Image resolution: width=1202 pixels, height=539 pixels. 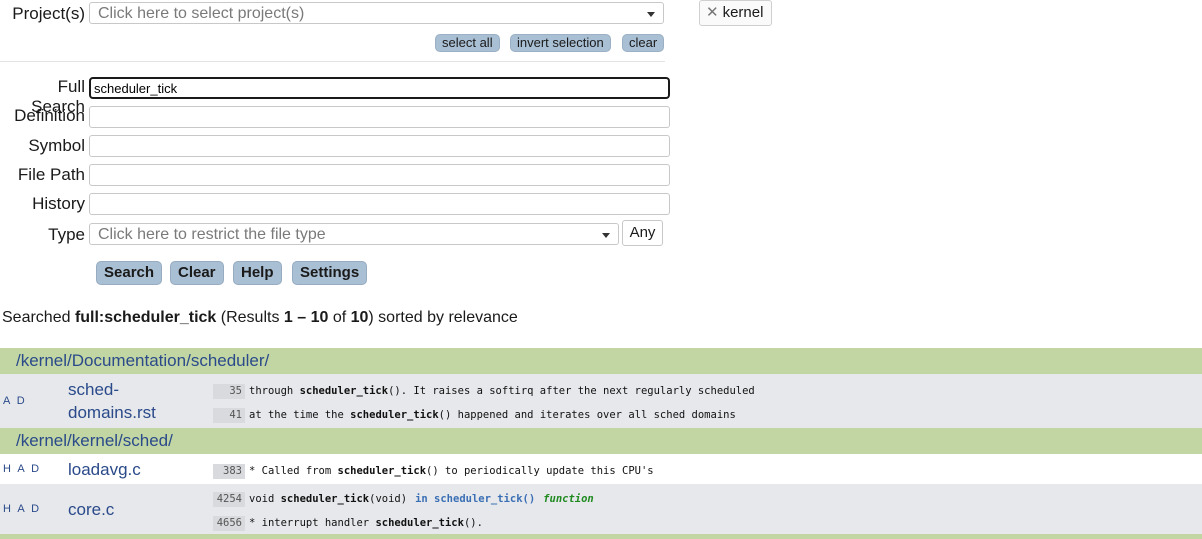 What do you see at coordinates (48, 13) in the screenshot?
I see `project-label: Project(s)` at bounding box center [48, 13].